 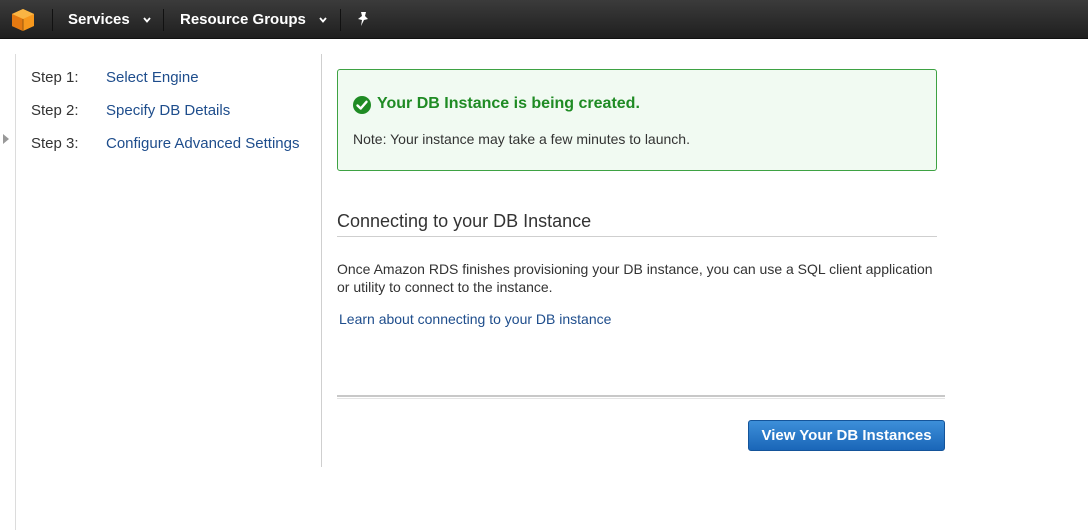 I want to click on aws-cube-icon, so click(x=23, y=20).